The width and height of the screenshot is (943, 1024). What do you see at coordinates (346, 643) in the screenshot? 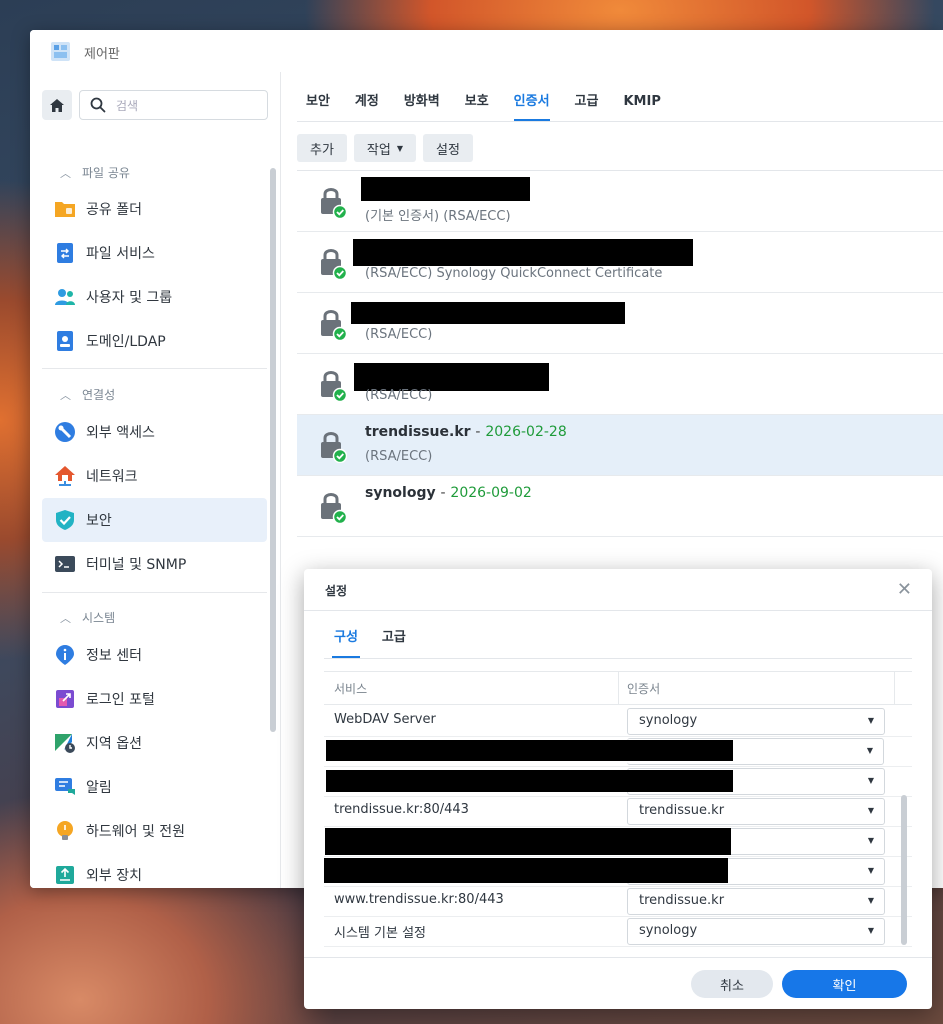
I see `dialog-tab-configuration: 구성` at bounding box center [346, 643].